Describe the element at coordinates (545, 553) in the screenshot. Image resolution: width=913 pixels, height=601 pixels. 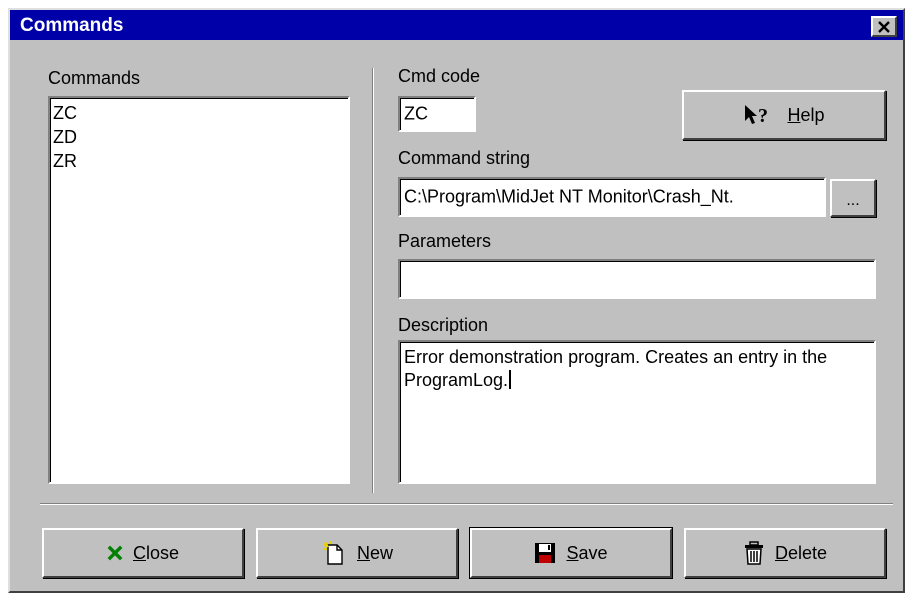
I see `floppy-disk-icon` at that location.